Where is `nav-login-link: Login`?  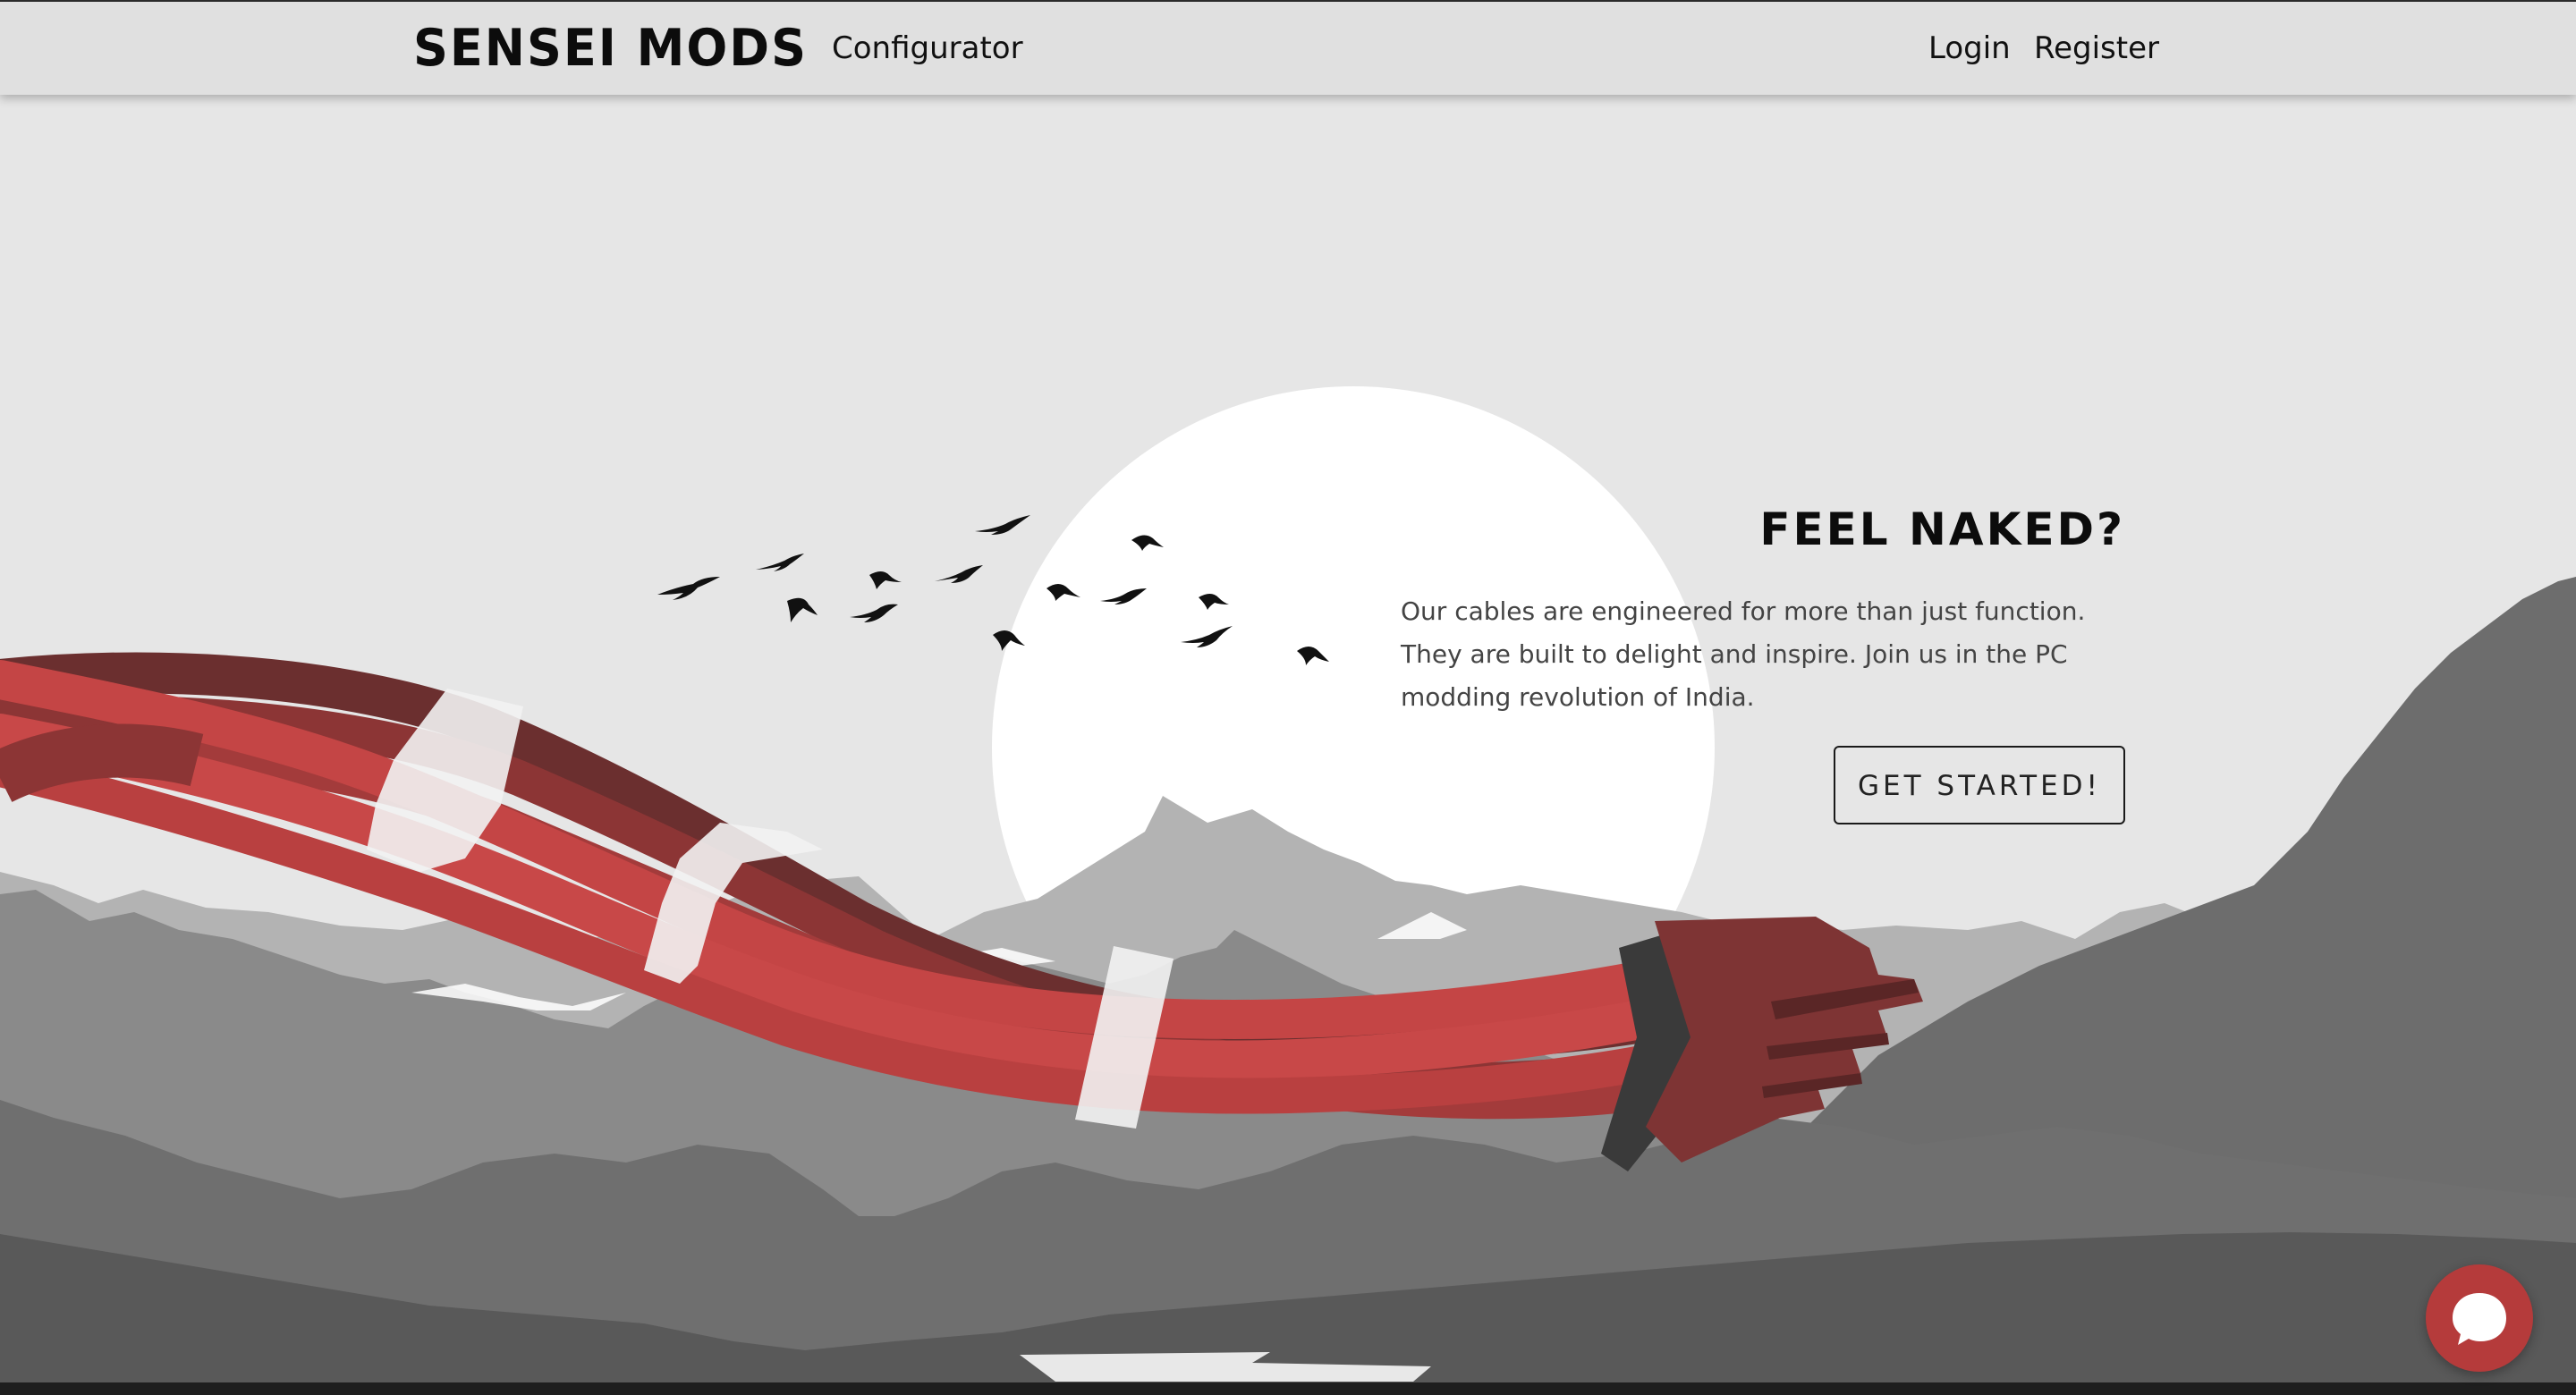 nav-login-link: Login is located at coordinates (1969, 48).